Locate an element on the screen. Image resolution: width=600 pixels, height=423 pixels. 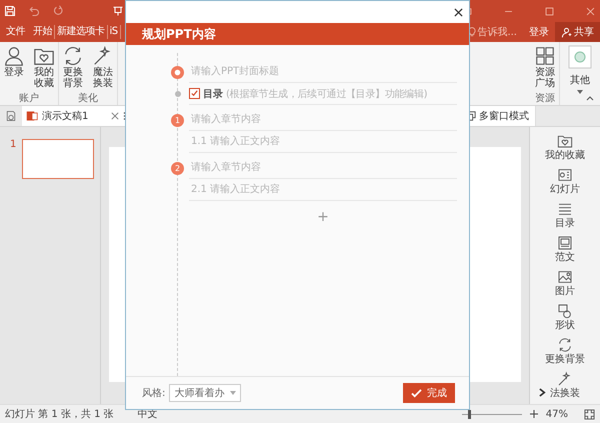
ribbon-button-label: 魔法换装 is located at coordinates (103, 78).